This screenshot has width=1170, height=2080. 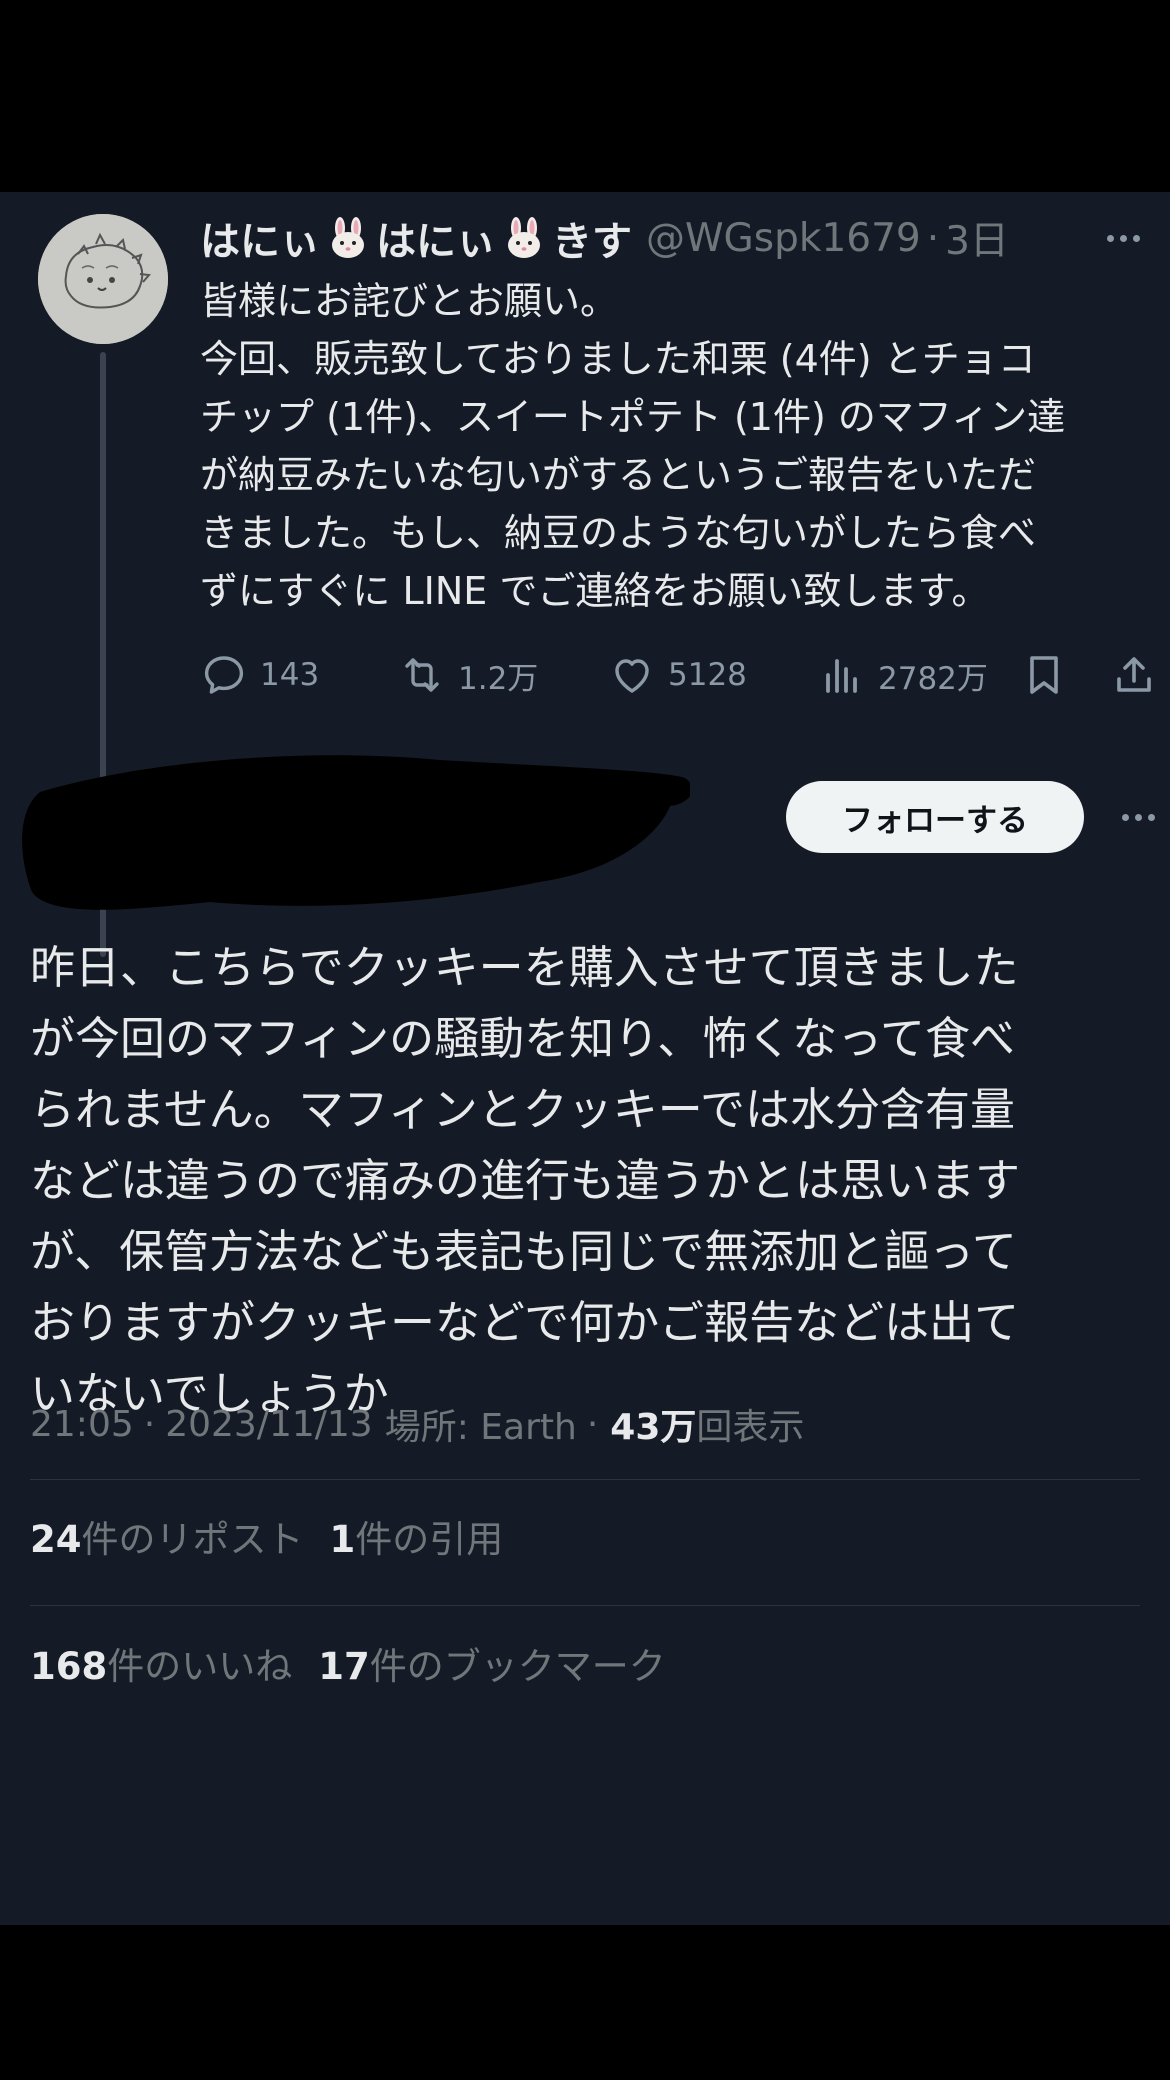 What do you see at coordinates (356, 832) in the screenshot?
I see `redacted-author-blot` at bounding box center [356, 832].